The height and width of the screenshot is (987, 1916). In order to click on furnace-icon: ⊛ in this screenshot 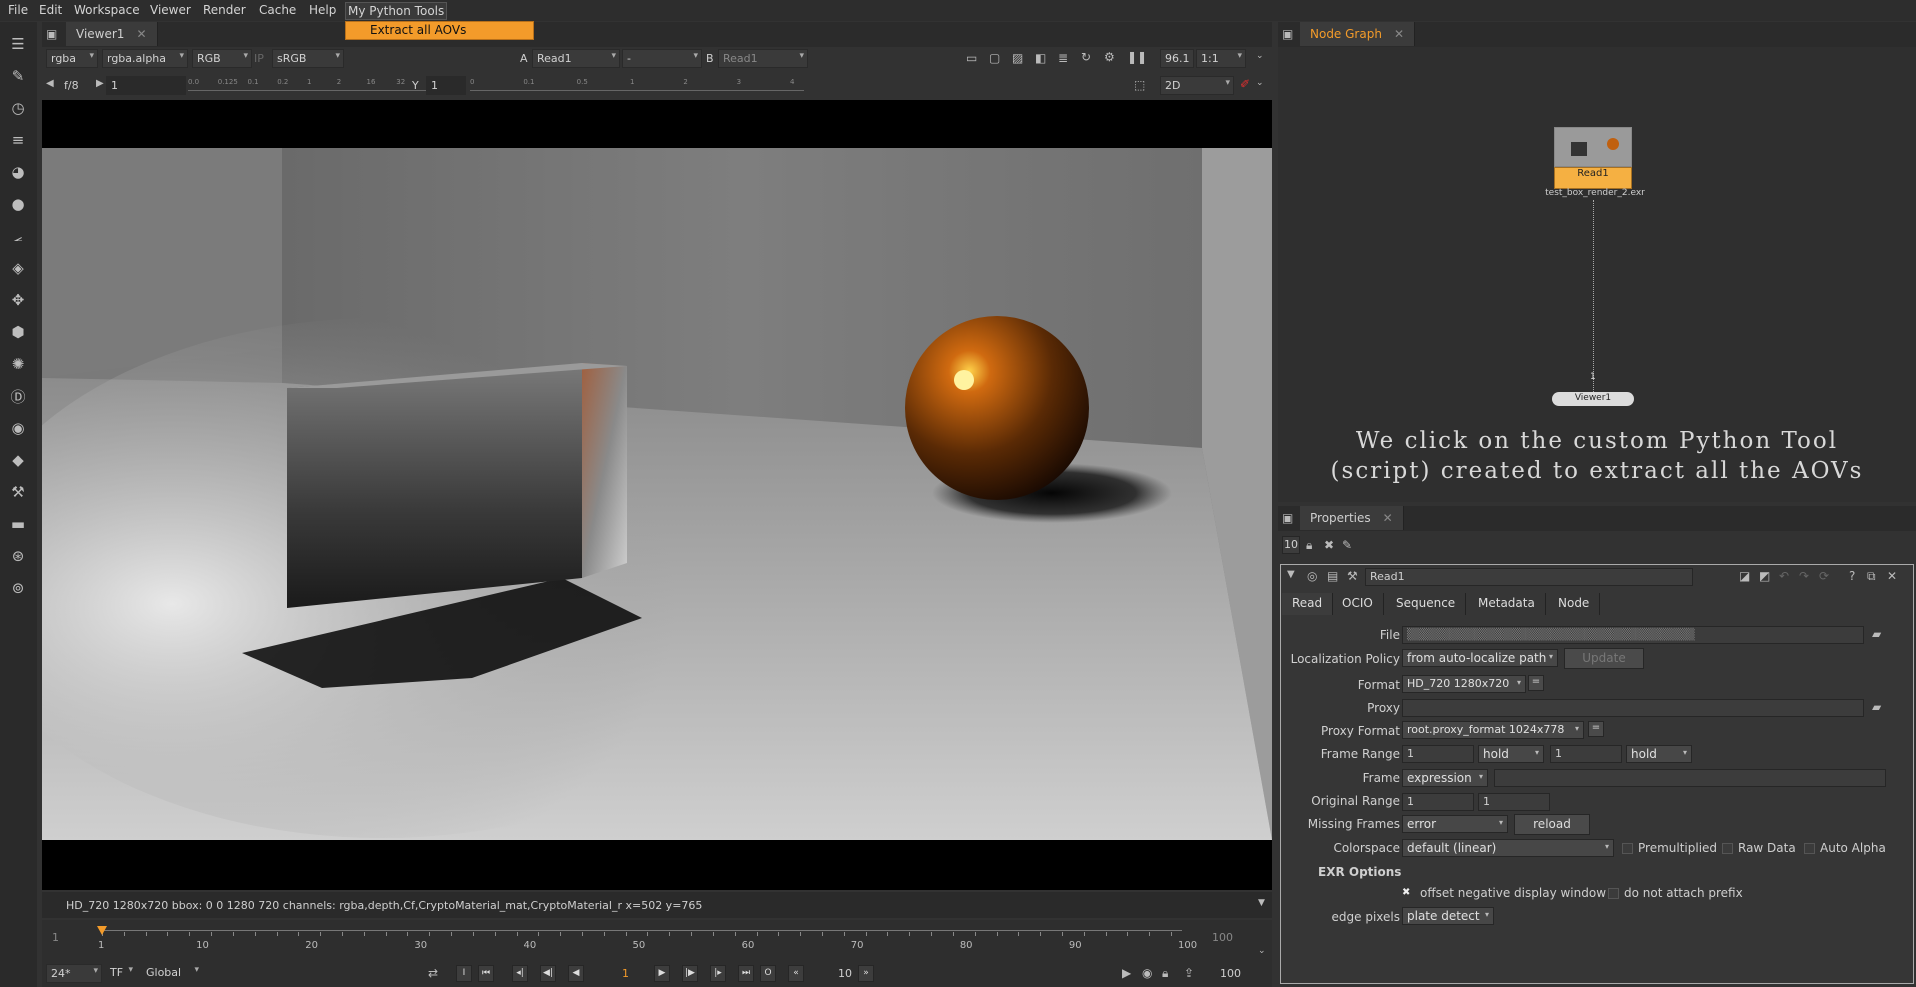, I will do `click(18, 556)`.